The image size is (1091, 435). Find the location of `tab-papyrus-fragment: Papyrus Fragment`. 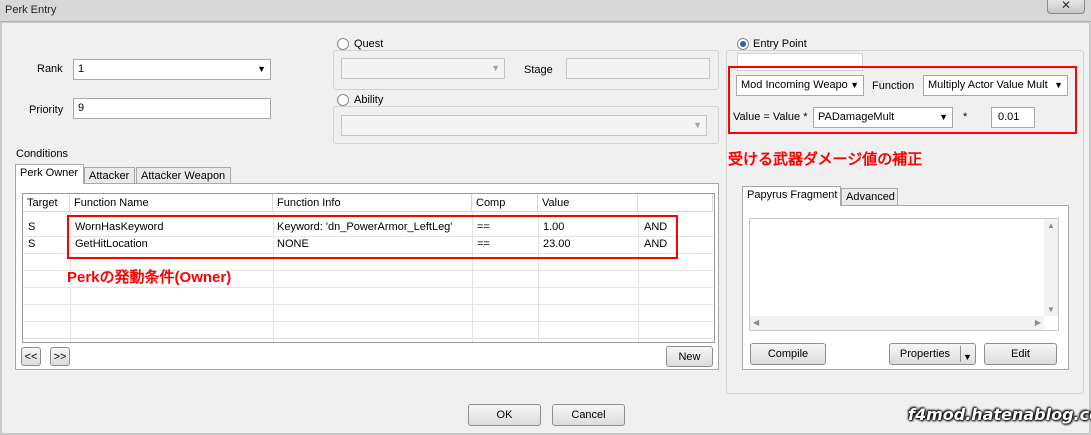

tab-papyrus-fragment: Papyrus Fragment is located at coordinates (791, 196).